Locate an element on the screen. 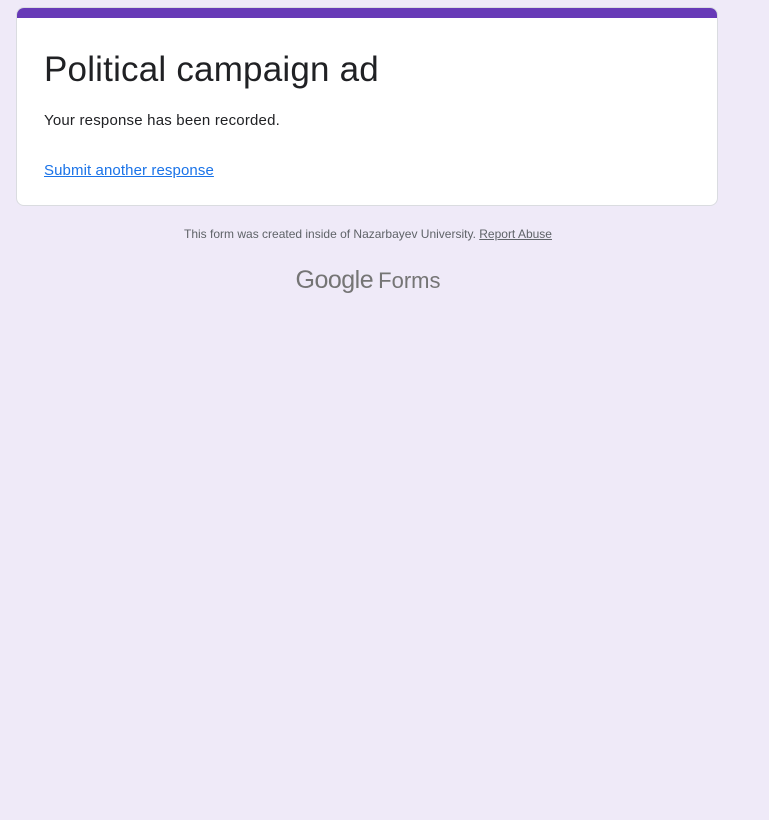 Image resolution: width=769 pixels, height=820 pixels. card-accent-bar is located at coordinates (367, 13).